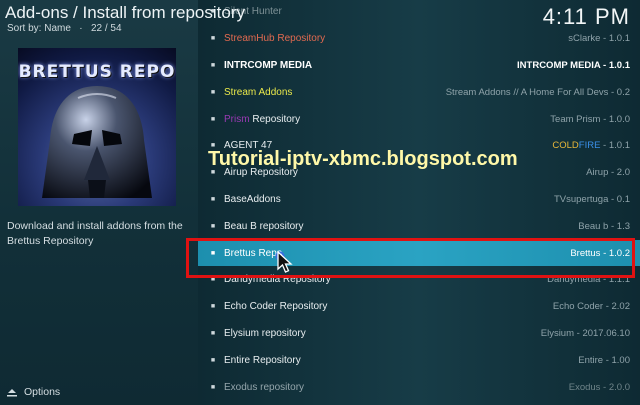  Describe the element at coordinates (565, 146) in the screenshot. I see `list-item-meta-part: COLD` at that location.